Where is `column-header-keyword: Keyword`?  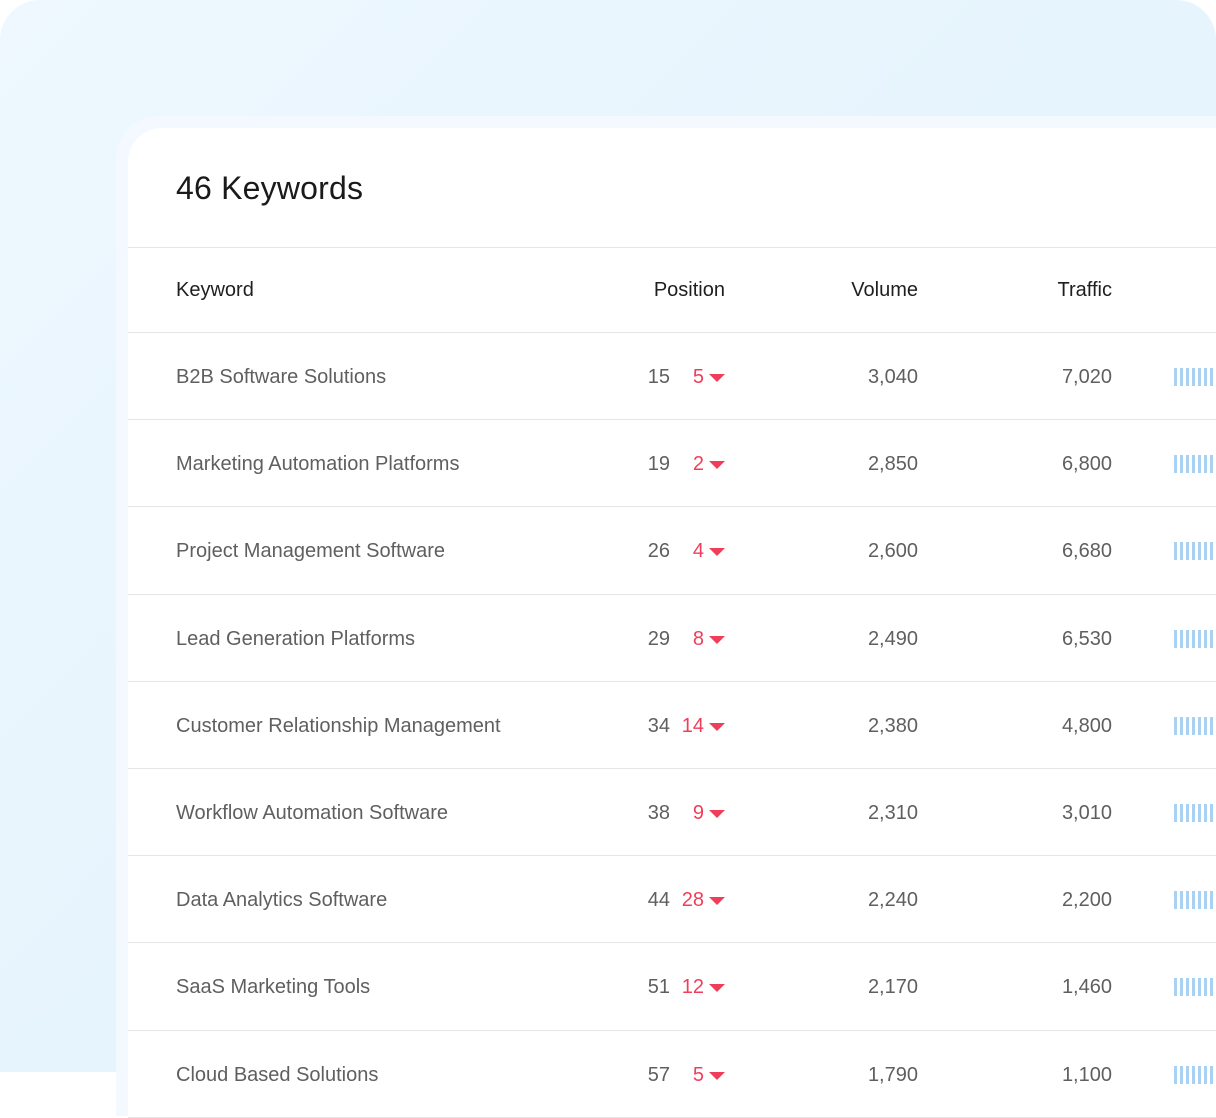
column-header-keyword: Keyword is located at coordinates (215, 290).